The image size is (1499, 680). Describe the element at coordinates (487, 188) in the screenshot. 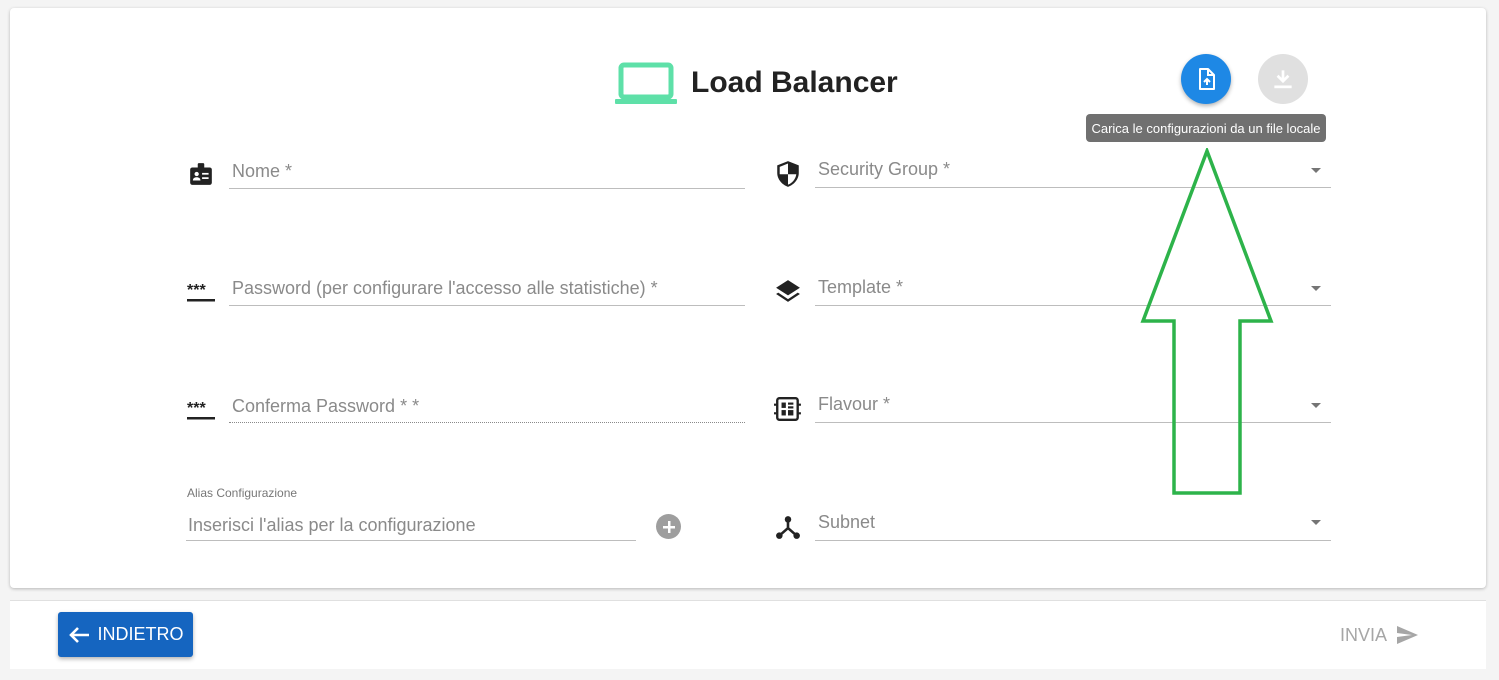

I see `nome-underline` at that location.